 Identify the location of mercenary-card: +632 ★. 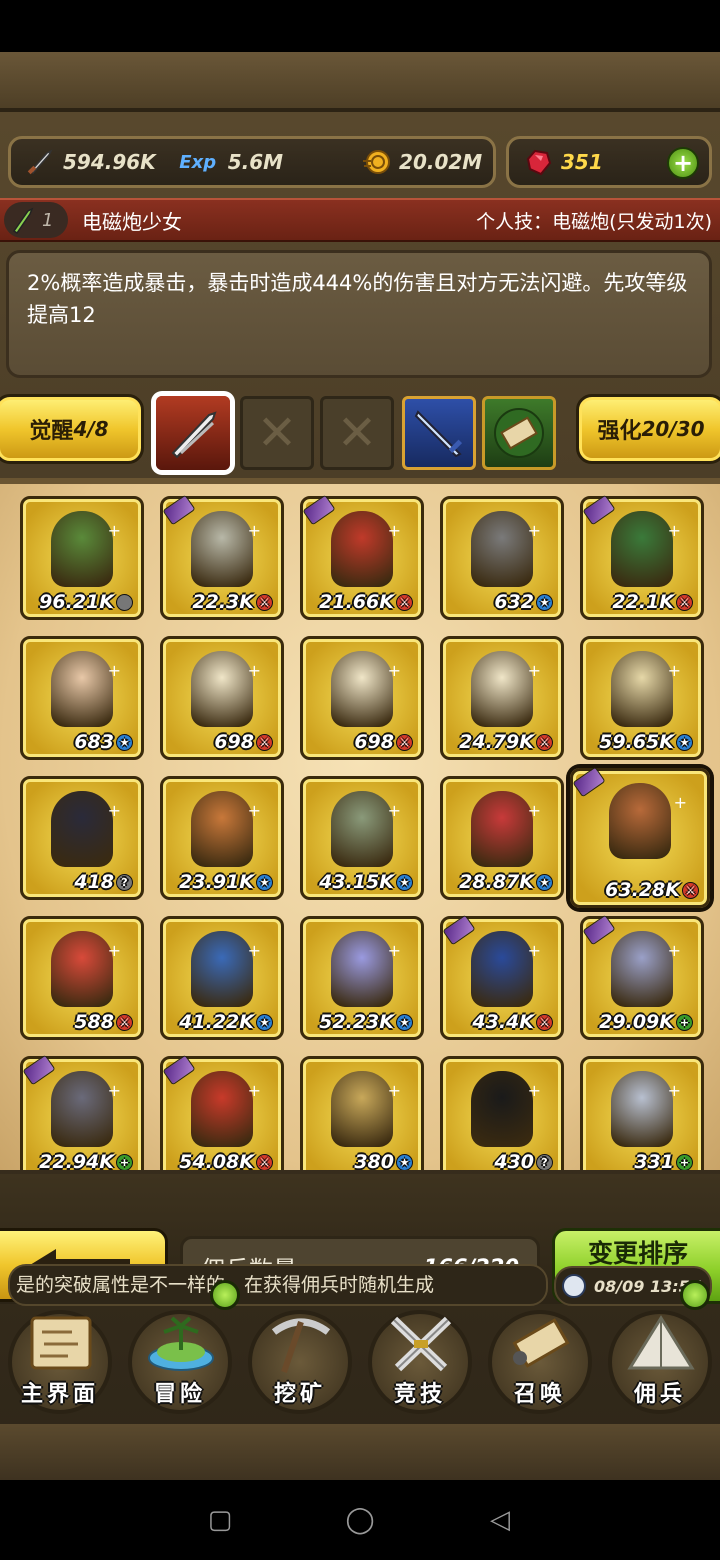
(502, 558).